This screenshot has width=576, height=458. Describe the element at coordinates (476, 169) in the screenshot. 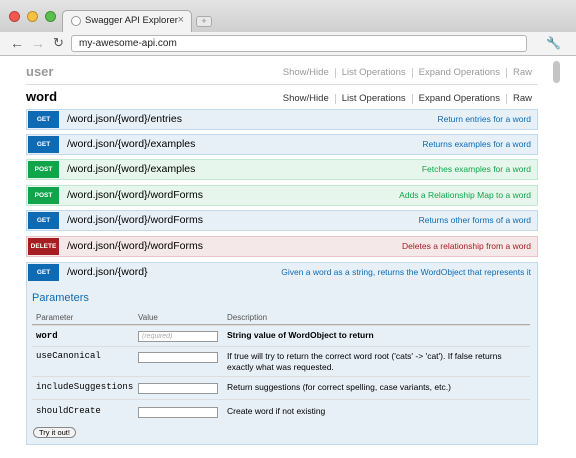

I see `operation-summary: Fetches examples for a word` at that location.